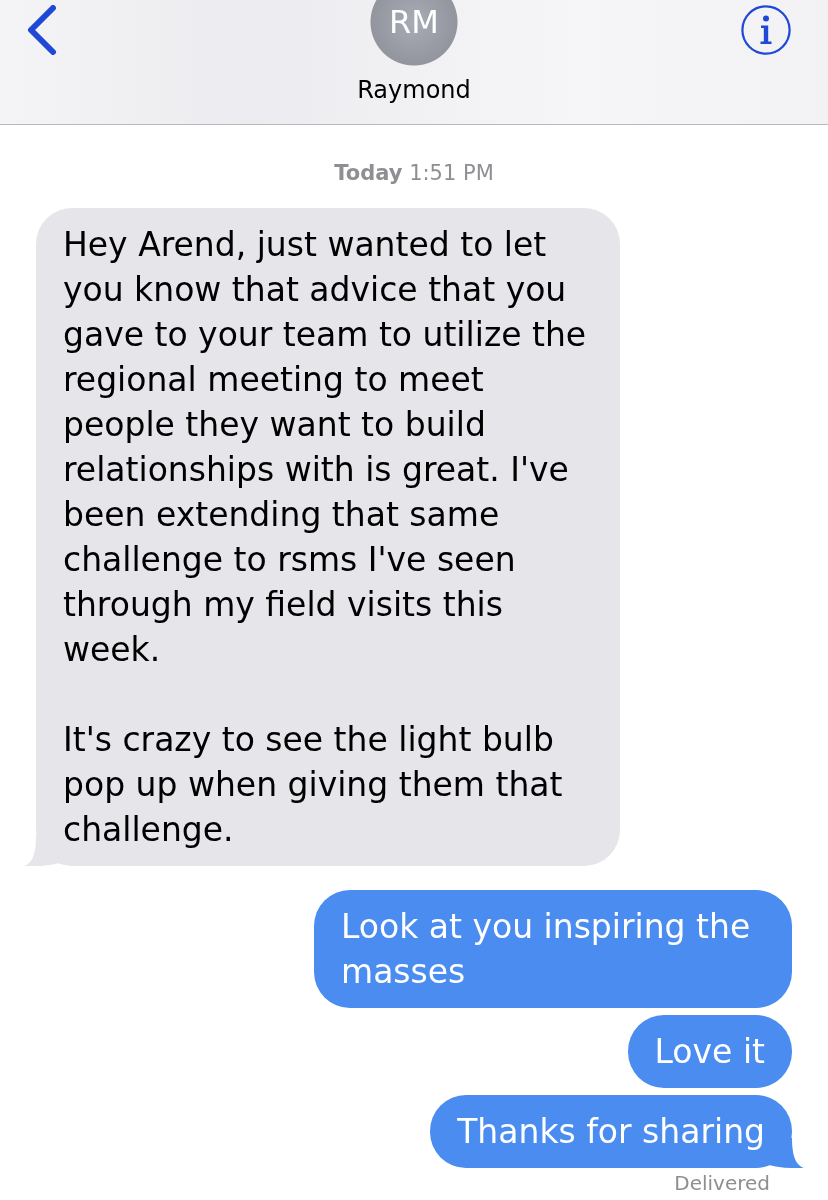  Describe the element at coordinates (766, 30) in the screenshot. I see `info-icon` at that location.